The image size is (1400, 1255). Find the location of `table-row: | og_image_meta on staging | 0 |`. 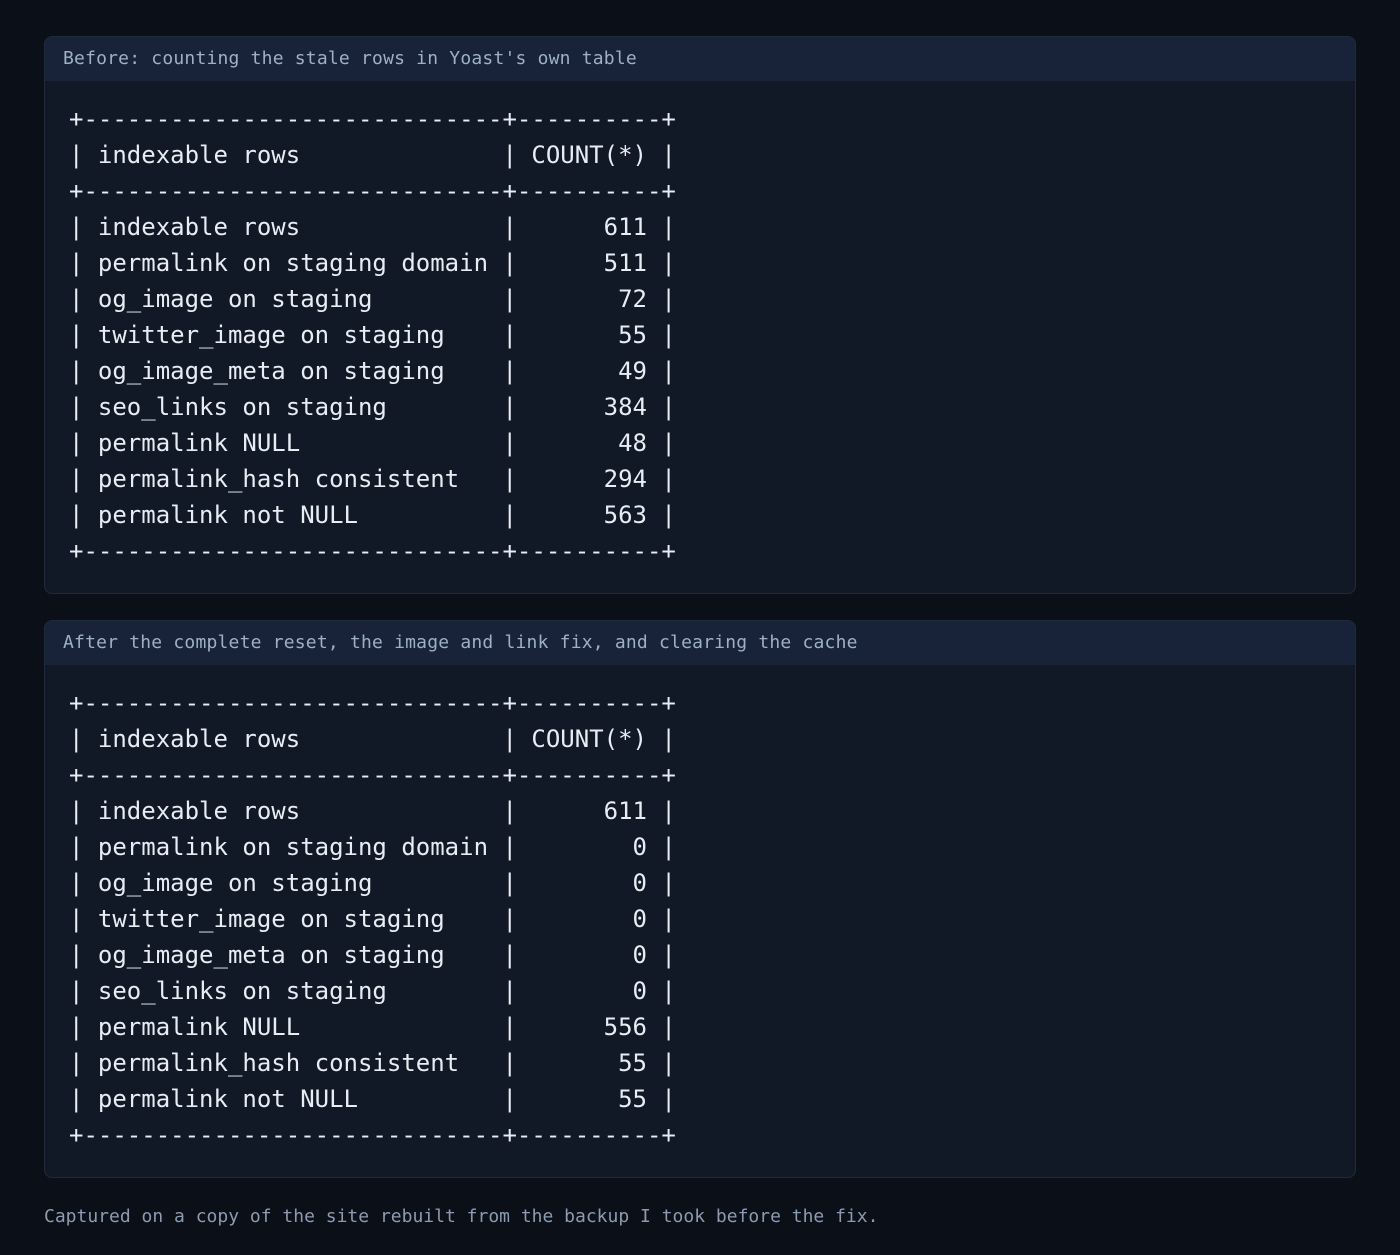

table-row: | og_image_meta on staging | 0 | is located at coordinates (372, 955).